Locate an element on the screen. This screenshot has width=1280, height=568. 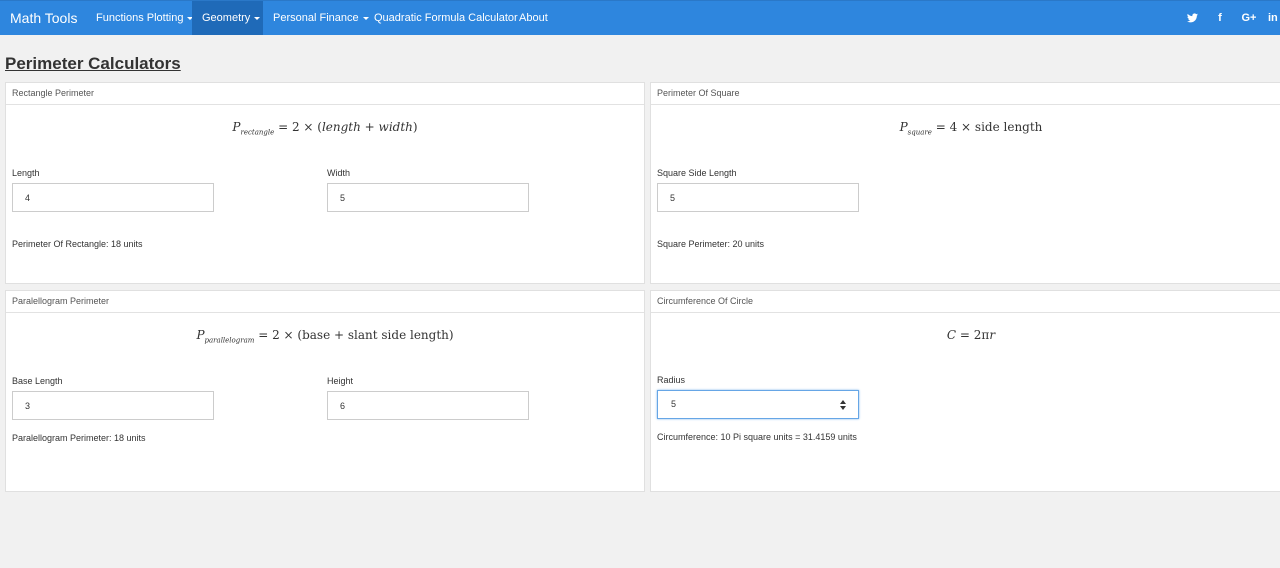
formula-subscript: square is located at coordinates (919, 132).